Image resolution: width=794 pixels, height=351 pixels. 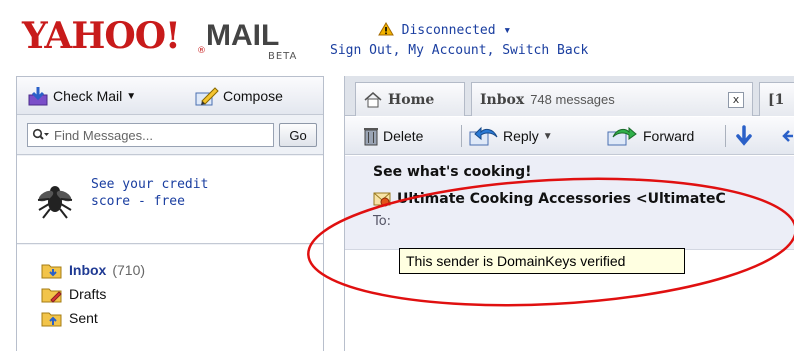 I want to click on folder-drafts: Drafts, so click(x=73, y=294).